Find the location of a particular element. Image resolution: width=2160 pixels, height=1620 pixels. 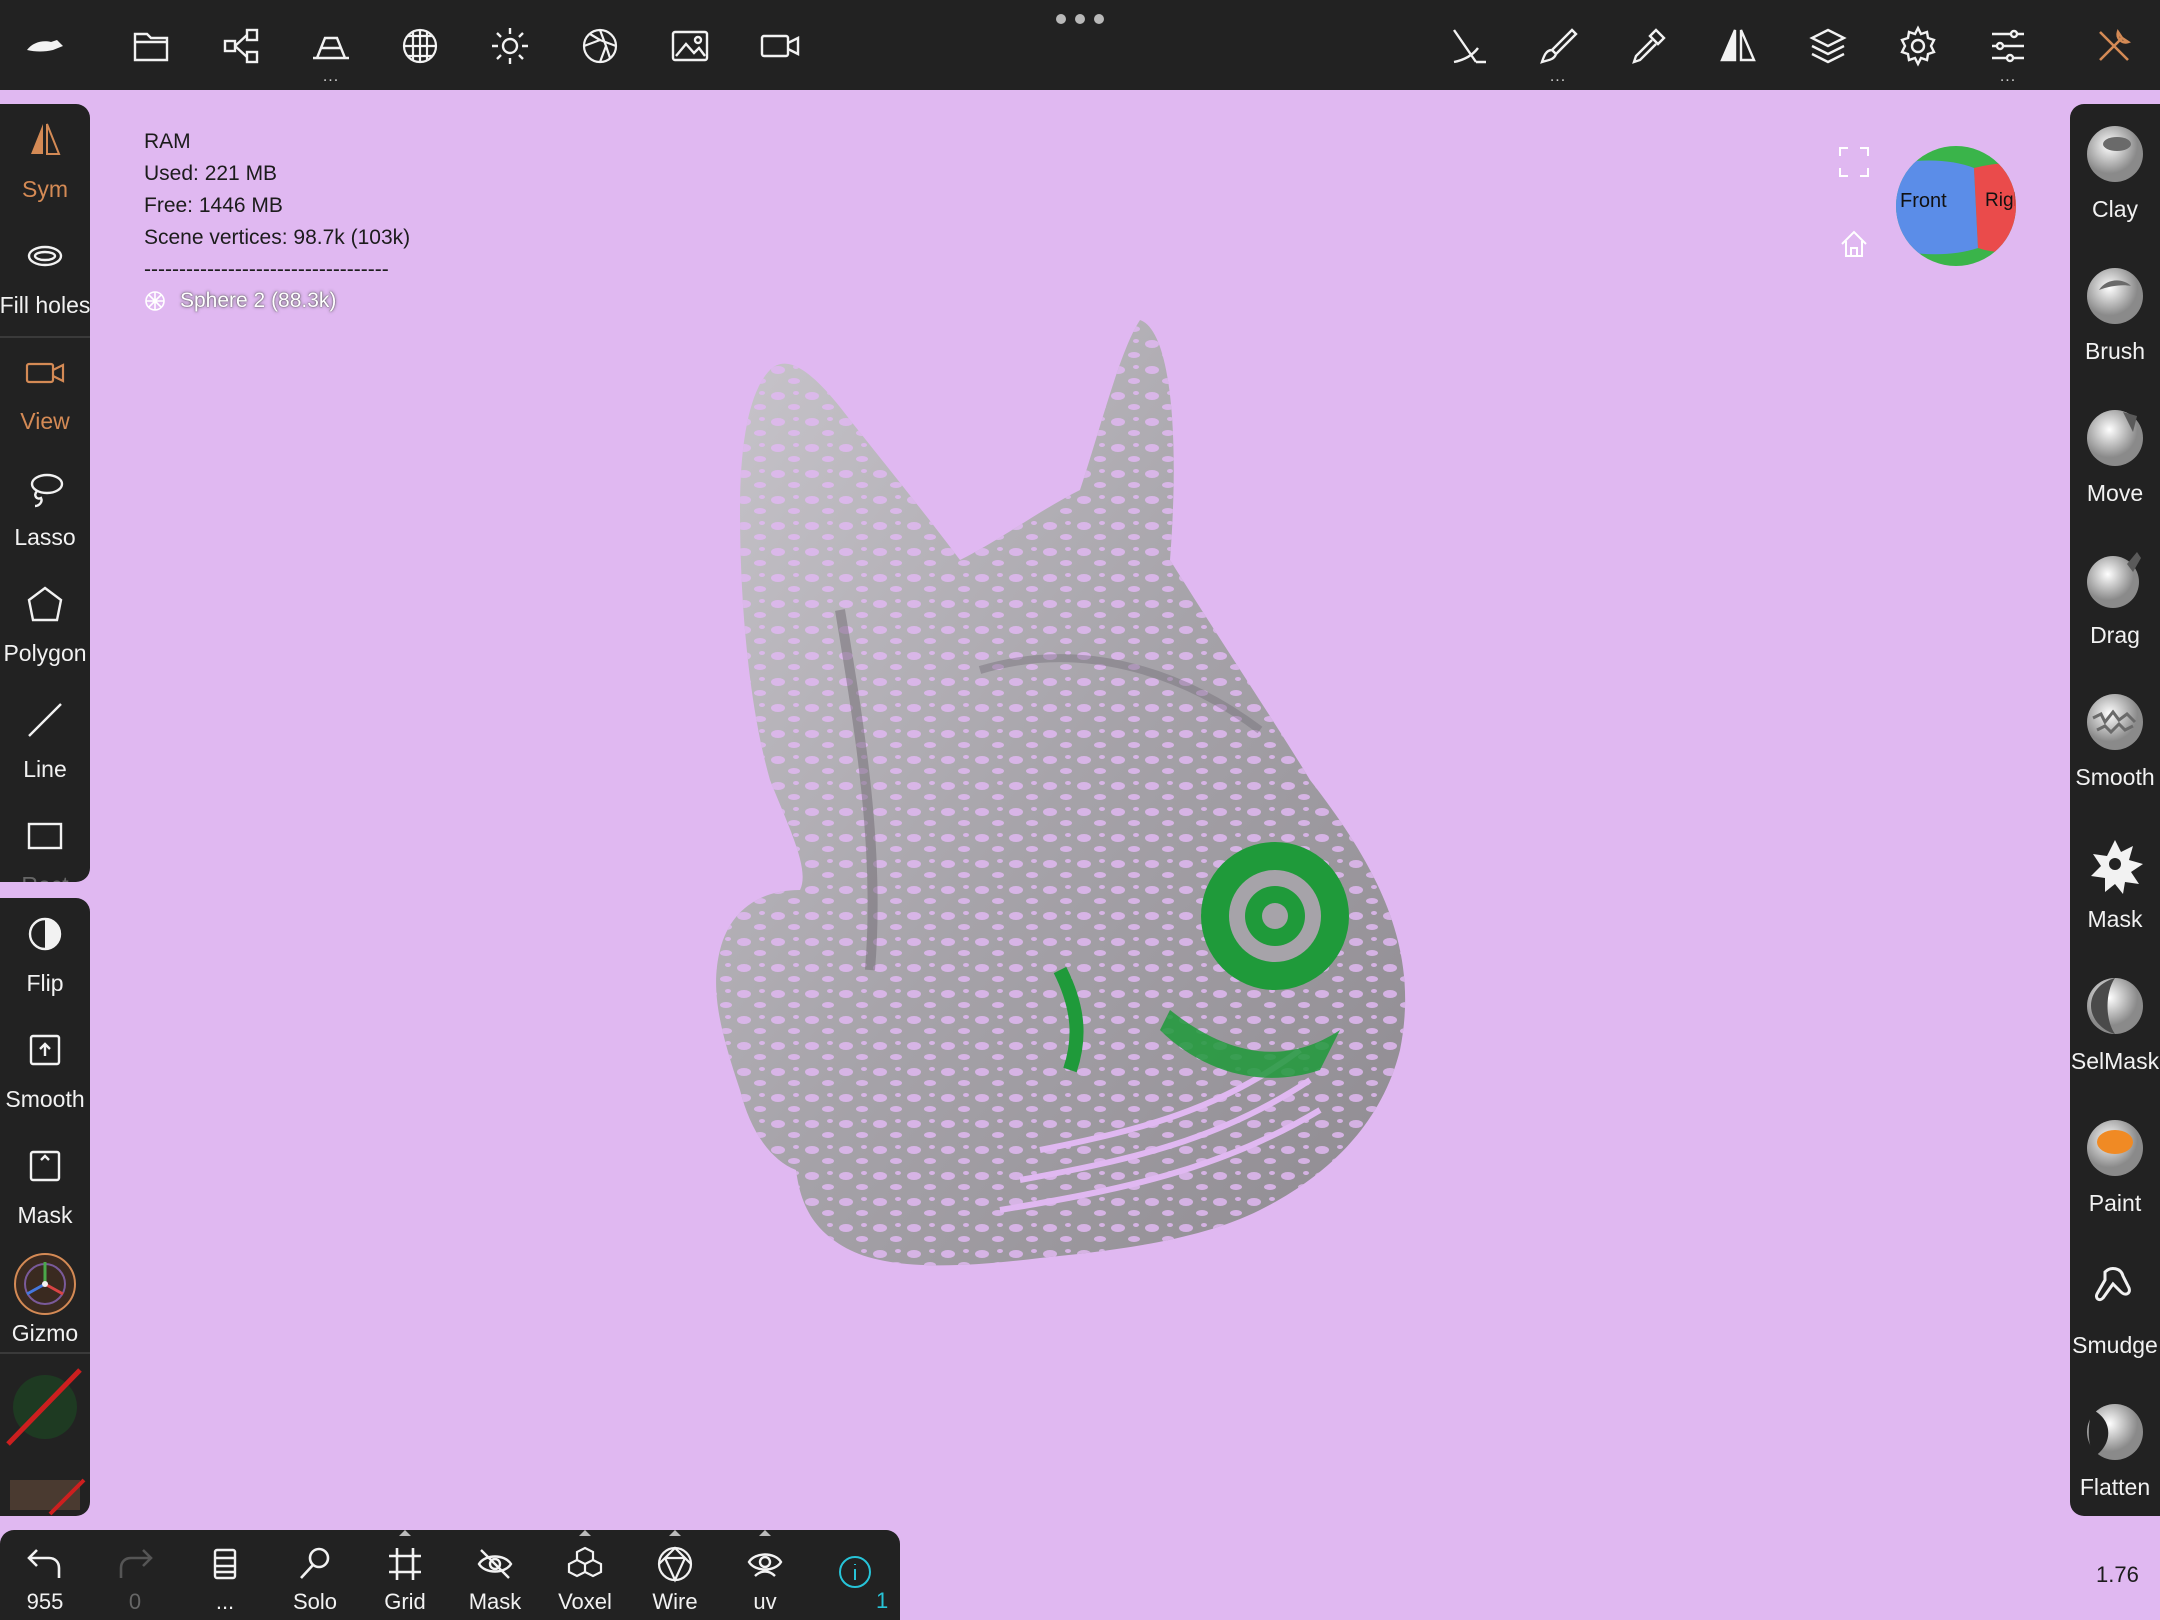

shading-icon is located at coordinates (600, 46).